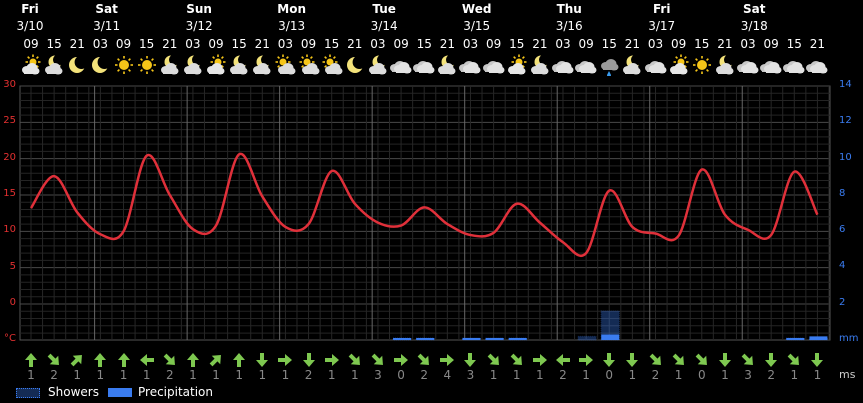 The width and height of the screenshot is (863, 403). I want to click on date-label: 3/13, so click(292, 26).